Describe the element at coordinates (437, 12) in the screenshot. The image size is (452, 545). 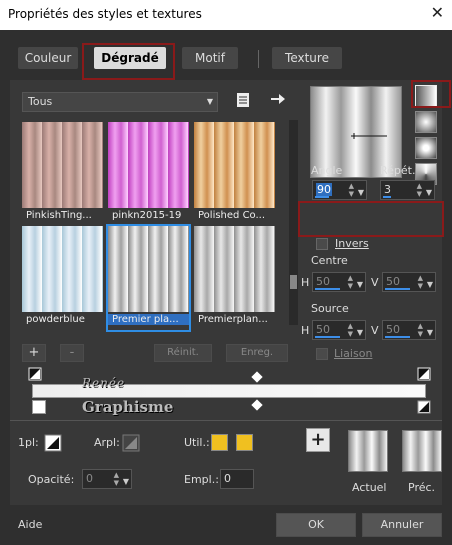
I see `close-icon: ✕` at that location.